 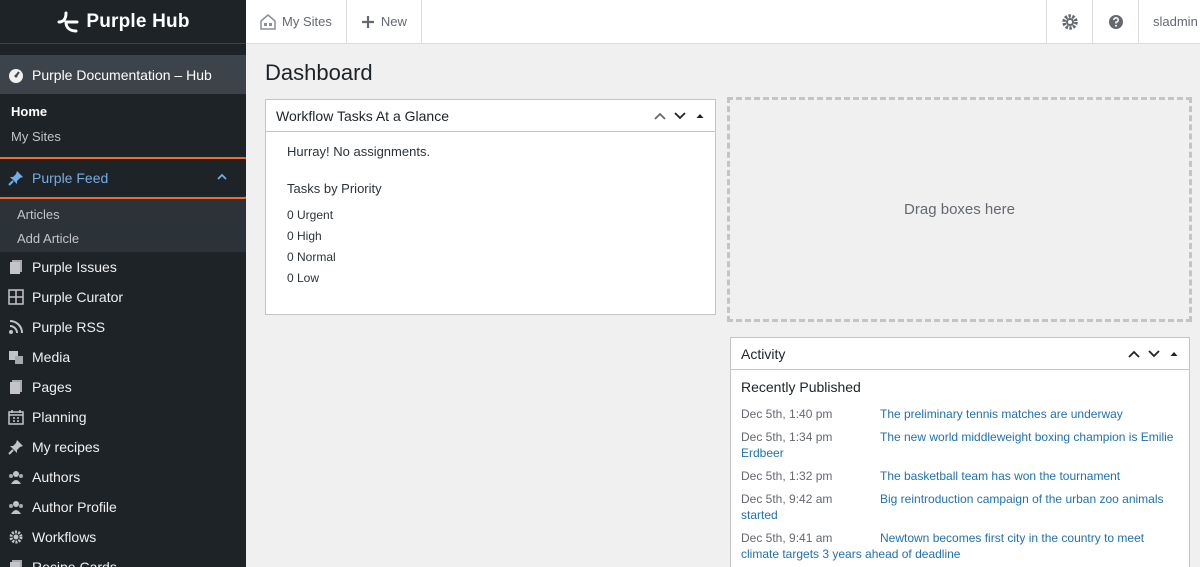 What do you see at coordinates (59, 417) in the screenshot?
I see `sidebar-item-label: Planning` at bounding box center [59, 417].